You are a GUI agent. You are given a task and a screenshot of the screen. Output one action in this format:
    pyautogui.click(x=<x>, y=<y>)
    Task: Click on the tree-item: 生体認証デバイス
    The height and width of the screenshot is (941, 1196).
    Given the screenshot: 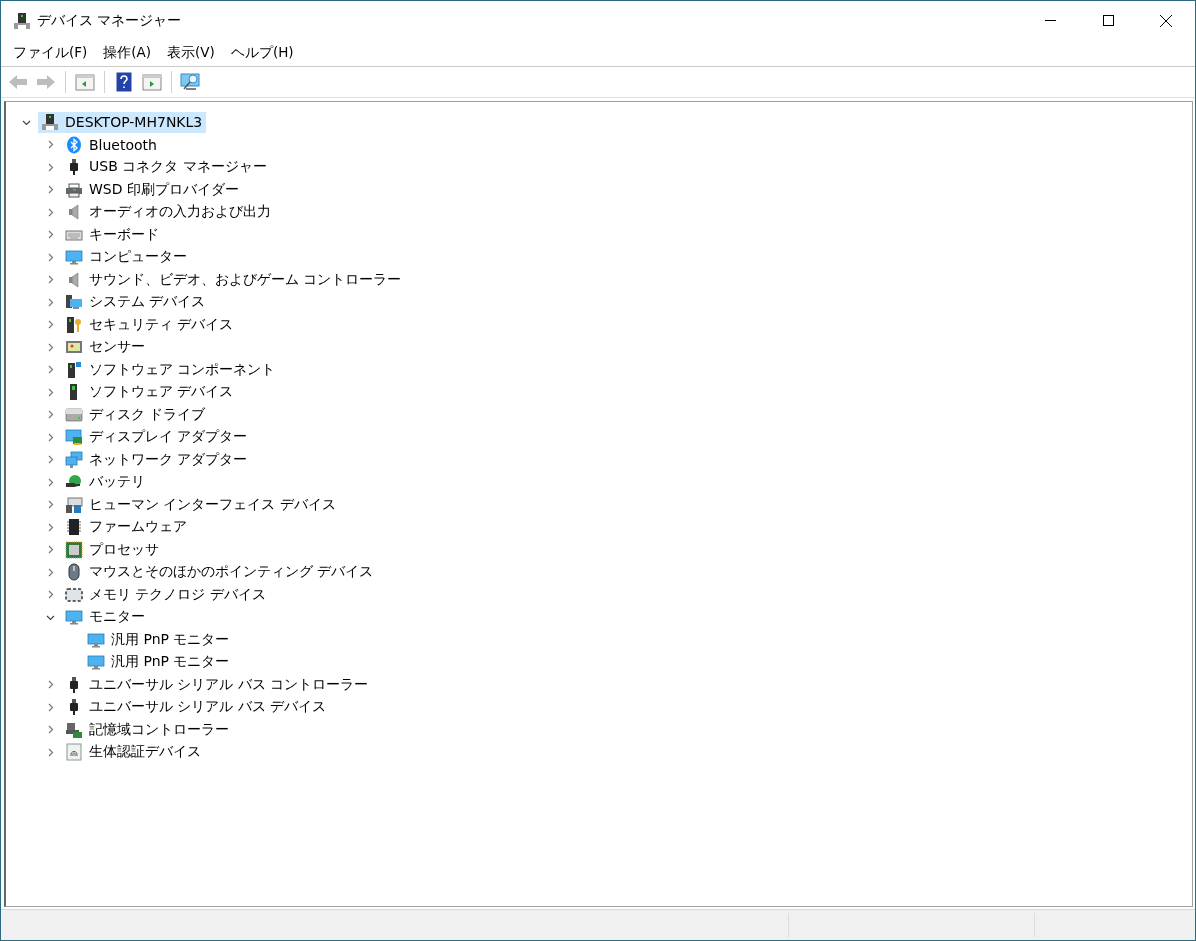 What is the action you would take?
    pyautogui.click(x=133, y=752)
    